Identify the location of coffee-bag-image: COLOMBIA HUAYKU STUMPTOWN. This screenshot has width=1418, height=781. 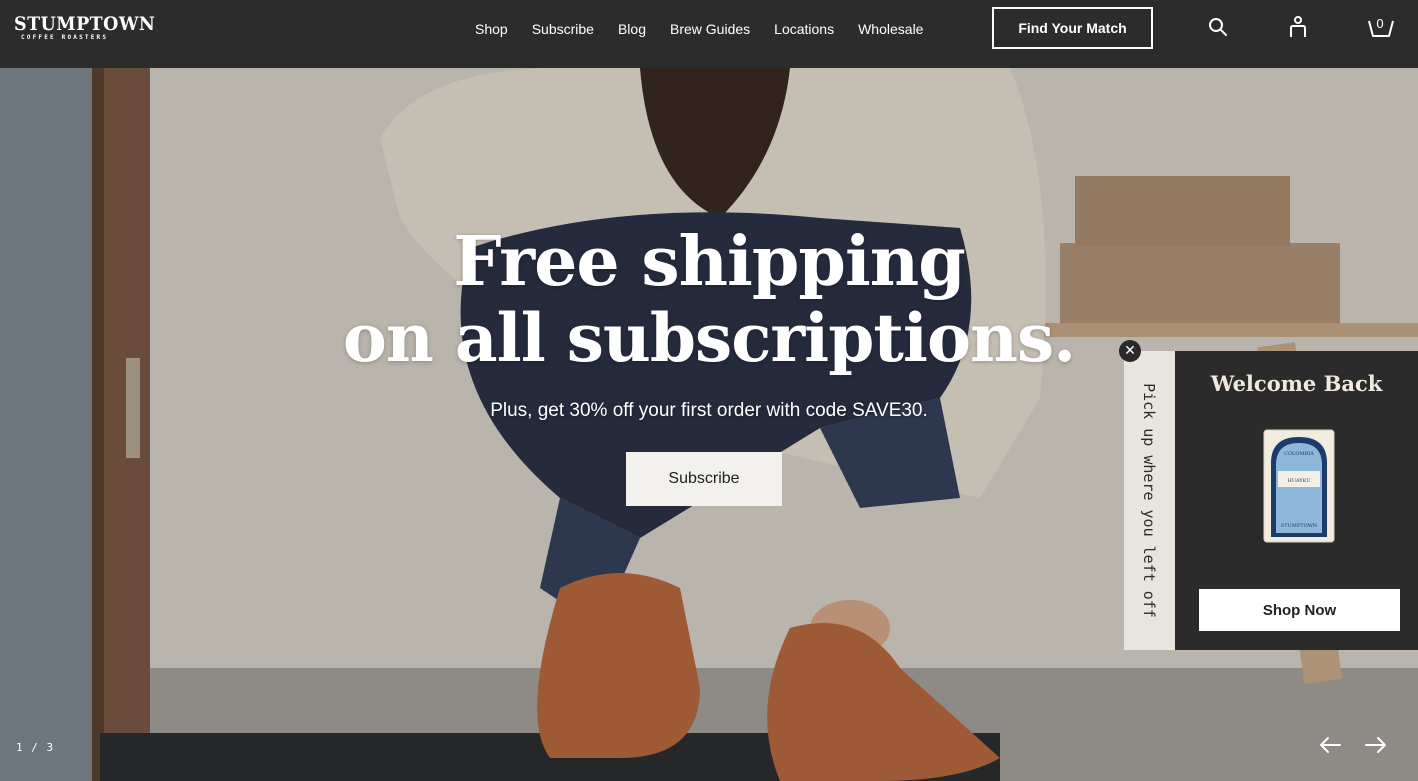
(1299, 488).